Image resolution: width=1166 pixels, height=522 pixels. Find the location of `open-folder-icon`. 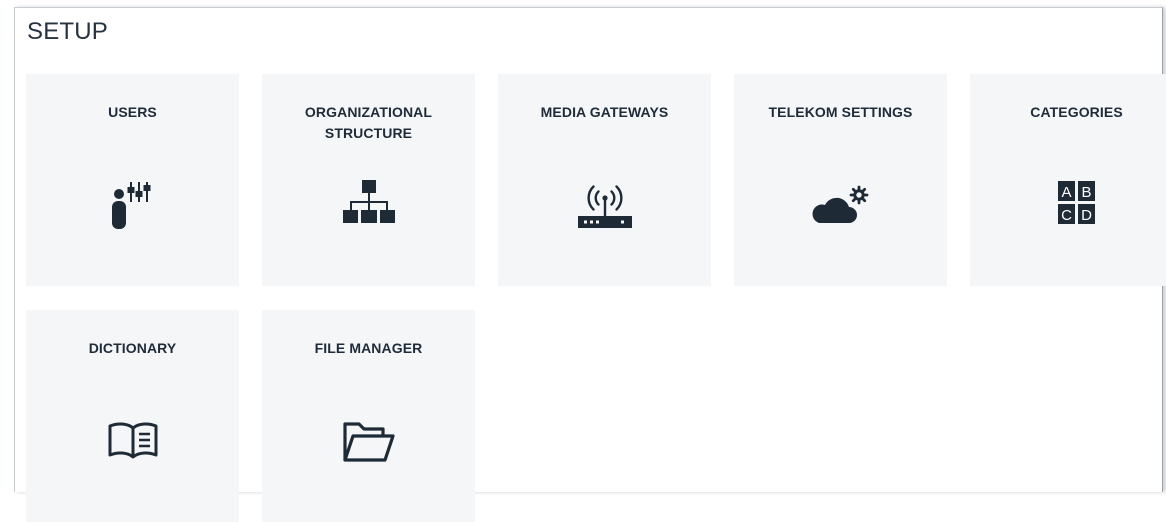

open-folder-icon is located at coordinates (368, 441).